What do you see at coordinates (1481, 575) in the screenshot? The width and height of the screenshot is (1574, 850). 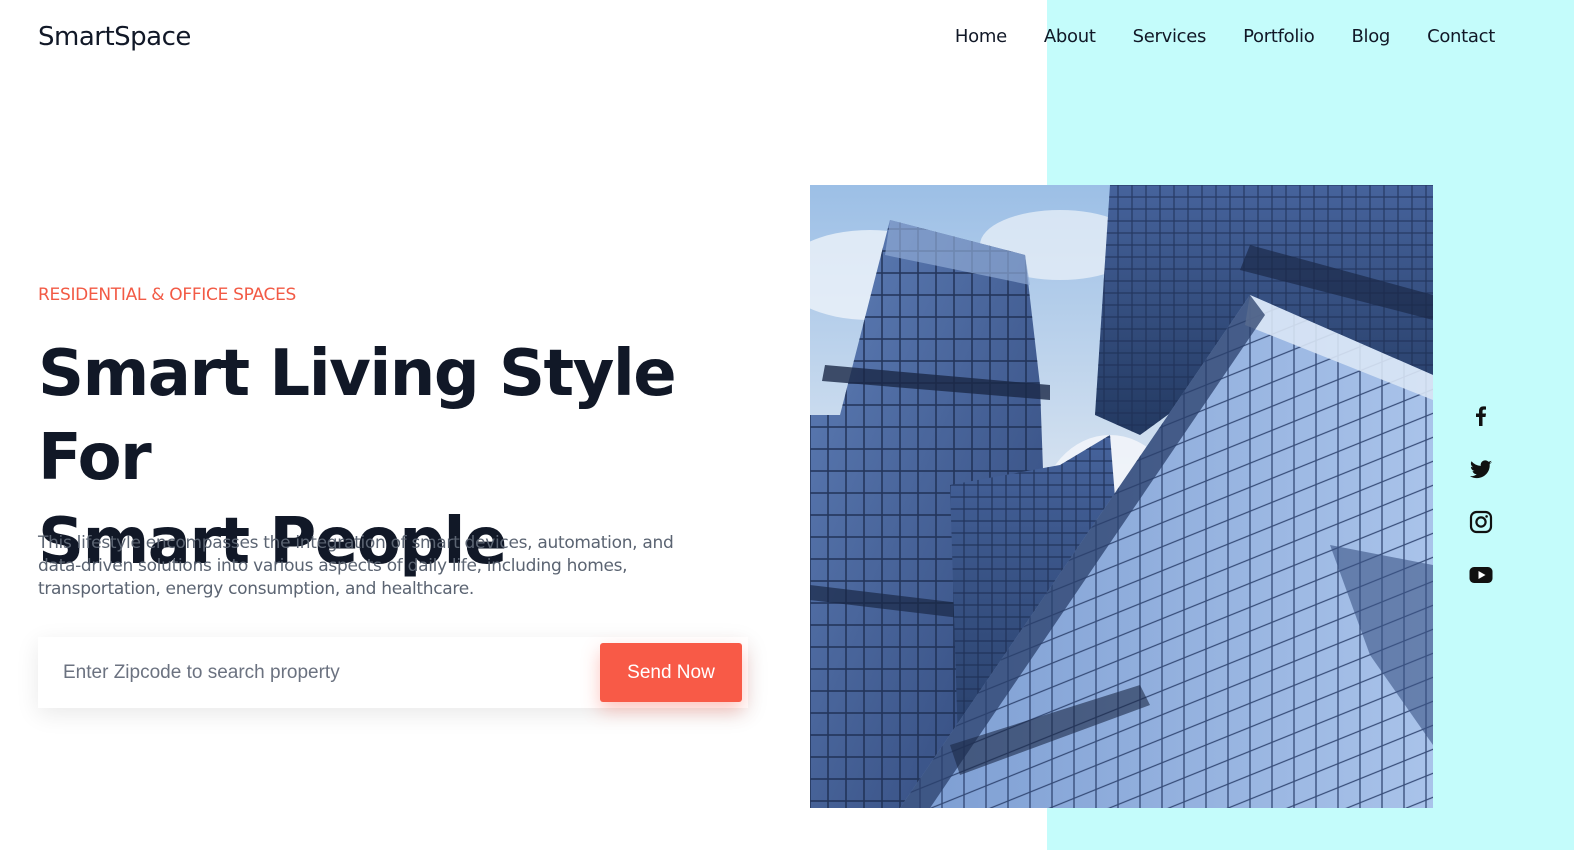 I see `youtube-icon` at bounding box center [1481, 575].